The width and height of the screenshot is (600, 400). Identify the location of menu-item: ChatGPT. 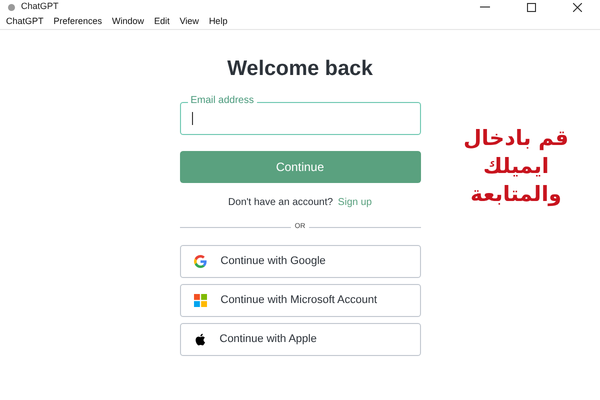
(25, 21).